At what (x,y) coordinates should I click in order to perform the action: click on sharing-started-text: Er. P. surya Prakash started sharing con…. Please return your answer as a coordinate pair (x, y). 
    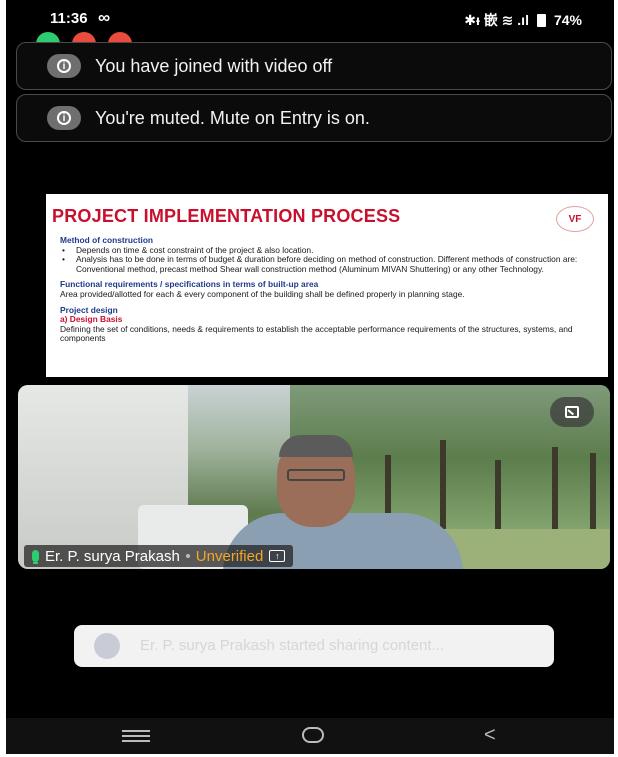
    Looking at the image, I should click on (292, 645).